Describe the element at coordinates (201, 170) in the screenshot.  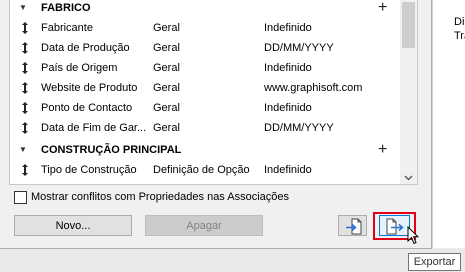
I see `property-type: Definição de Opção` at that location.